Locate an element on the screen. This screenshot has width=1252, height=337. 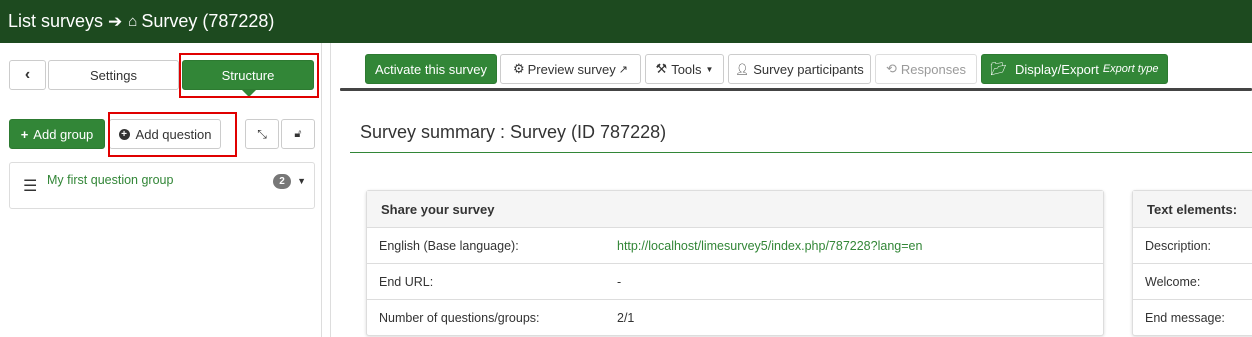
tools-label: Tools is located at coordinates (686, 69).